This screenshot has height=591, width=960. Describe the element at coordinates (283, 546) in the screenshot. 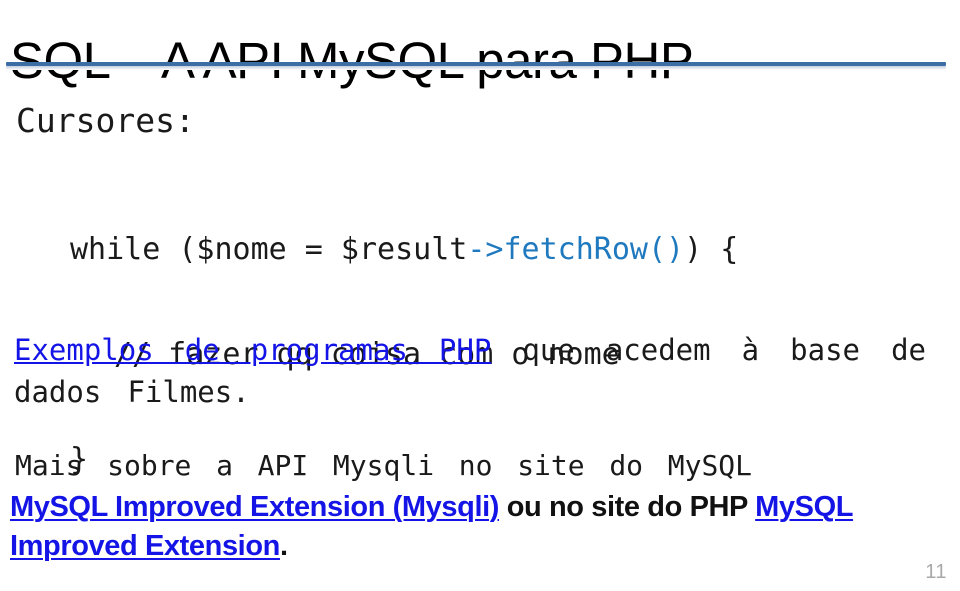

I see `paragraph-links-trailing: .` at that location.